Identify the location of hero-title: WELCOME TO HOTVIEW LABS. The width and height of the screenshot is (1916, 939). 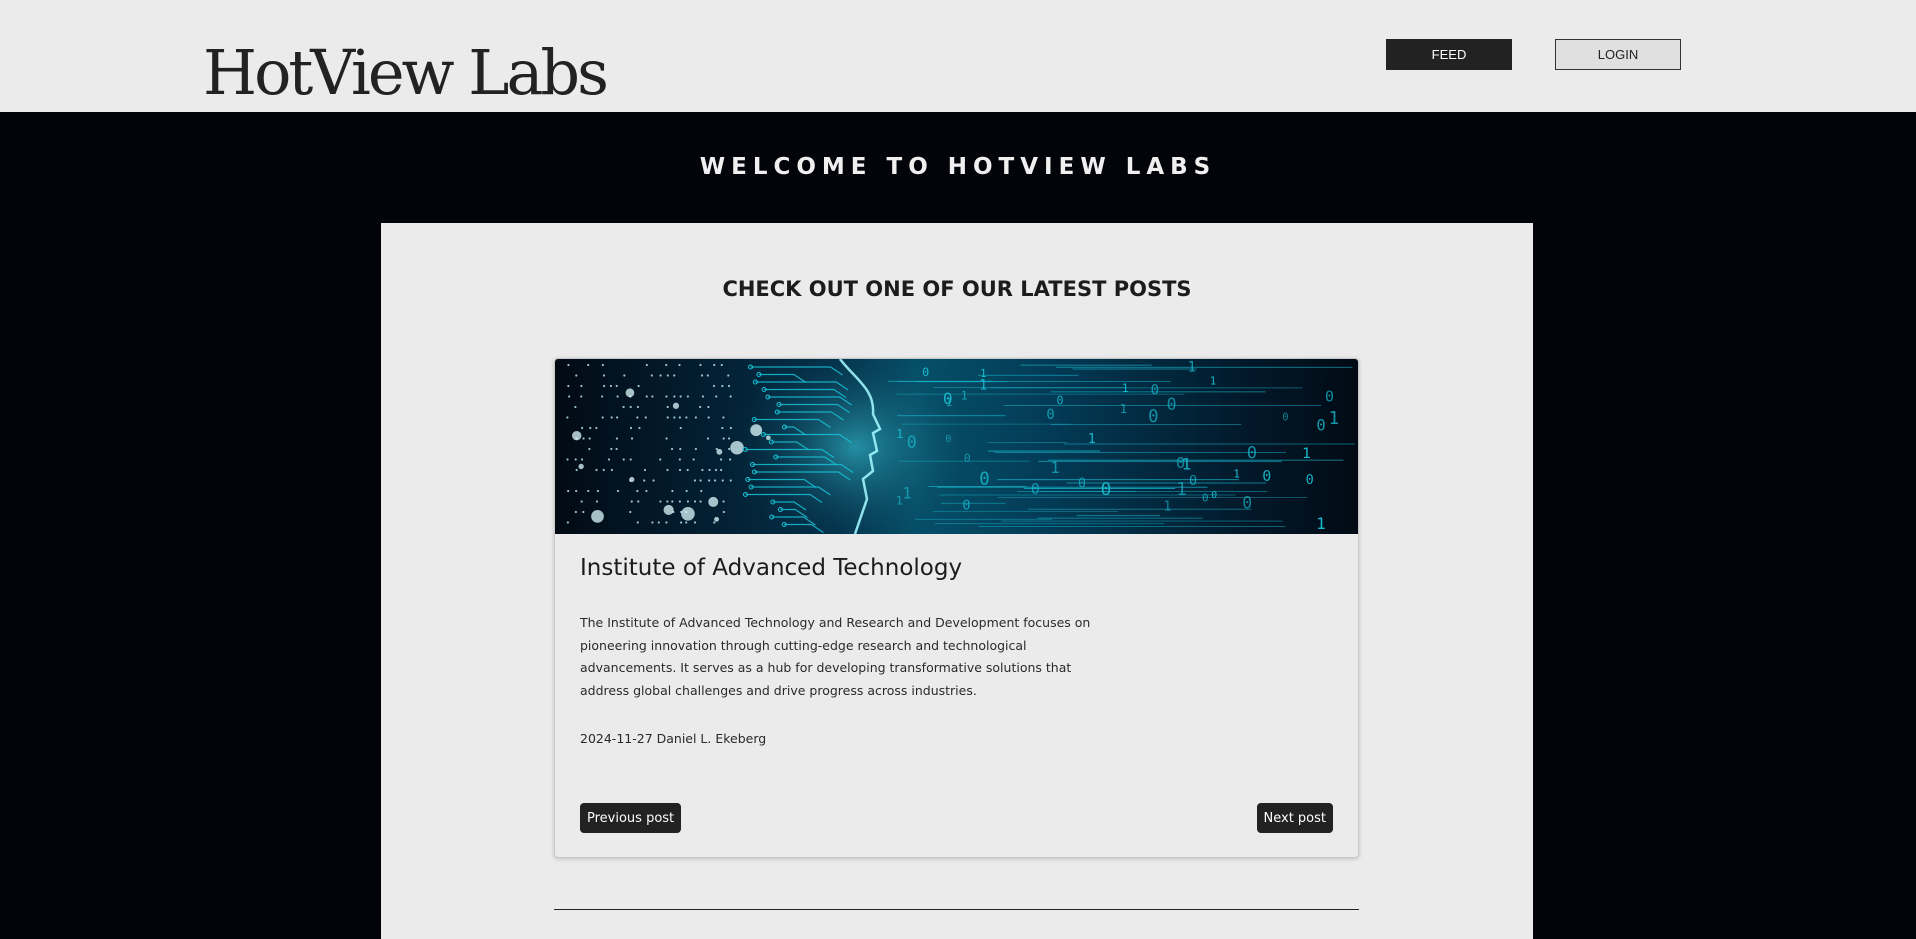
(958, 167).